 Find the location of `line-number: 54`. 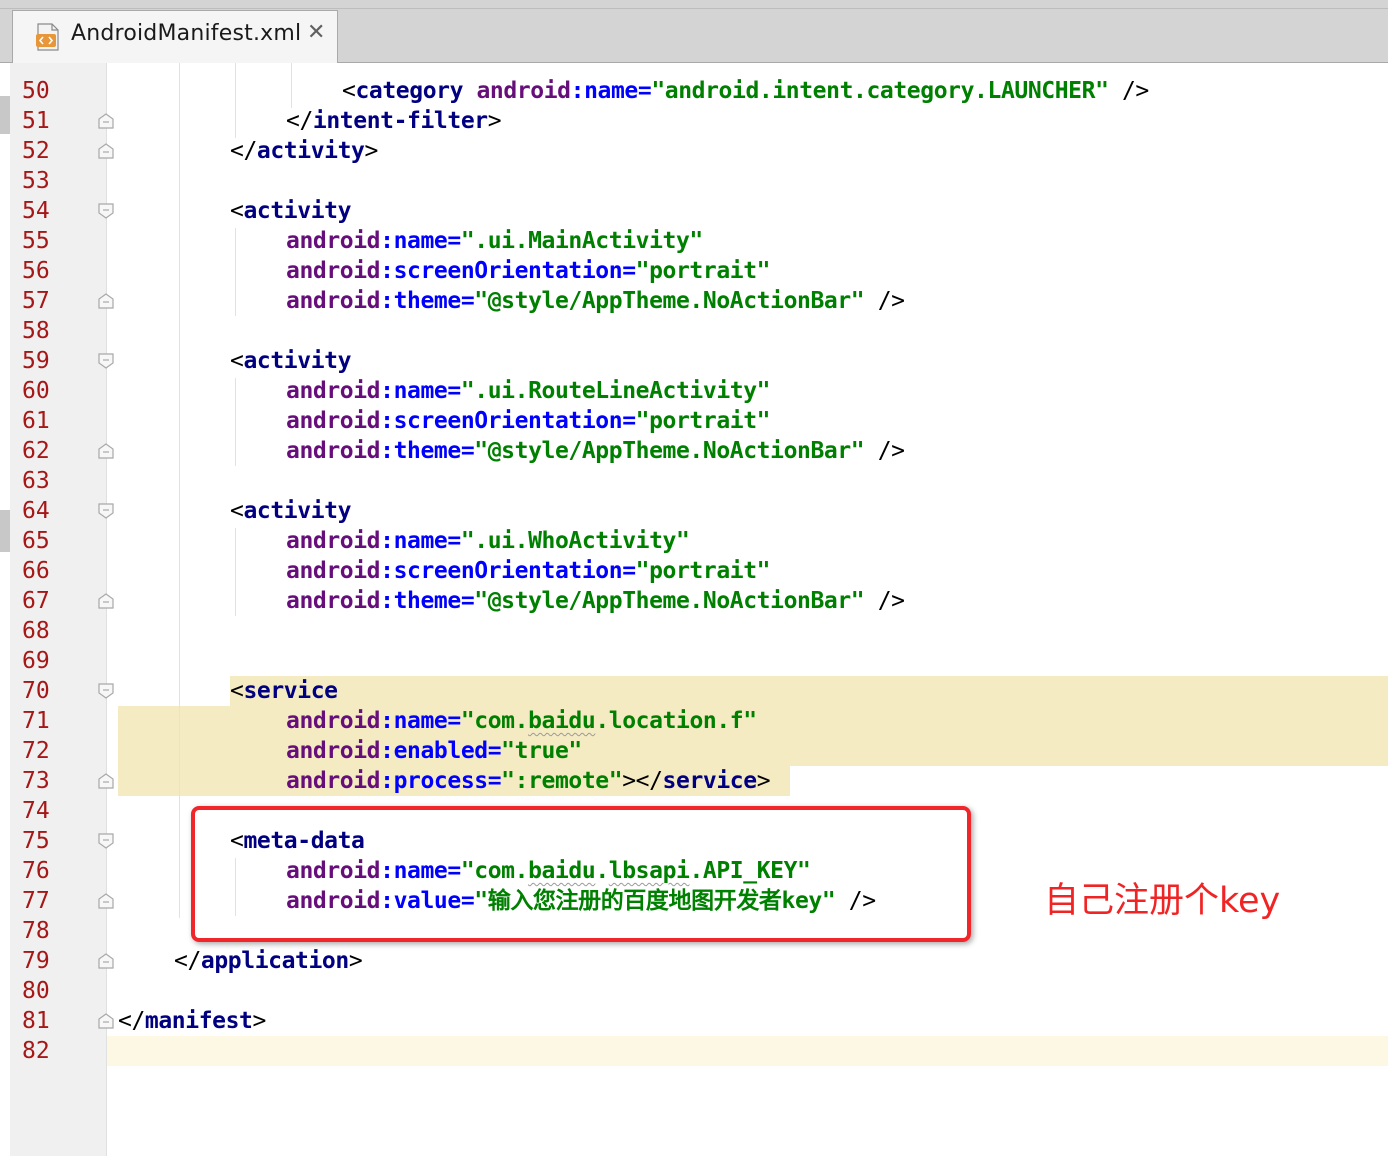

line-number: 54 is located at coordinates (36, 211).